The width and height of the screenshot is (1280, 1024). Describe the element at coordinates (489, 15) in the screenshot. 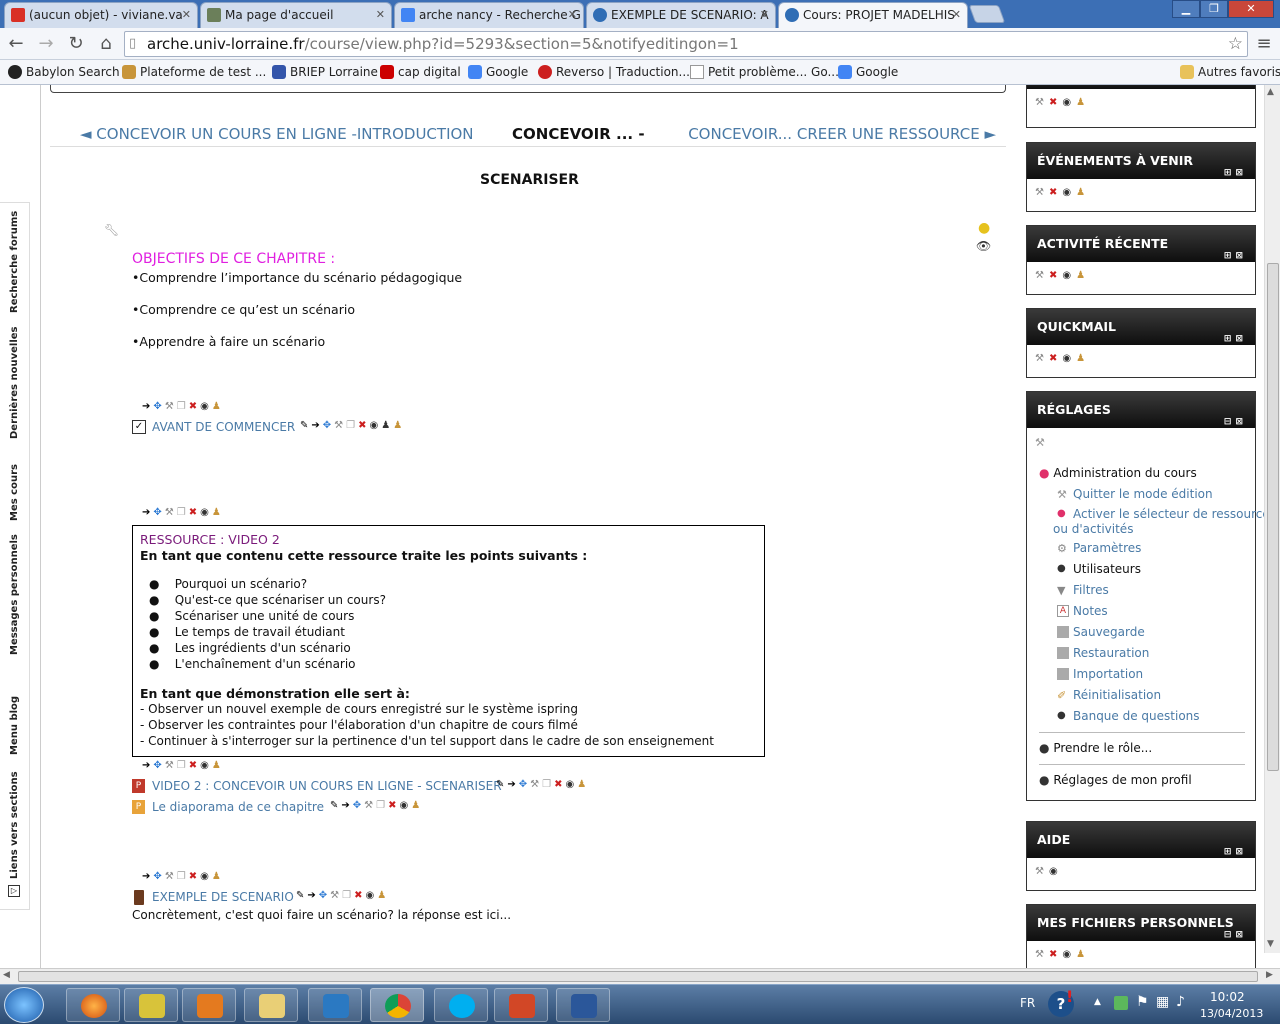

I see `tab-search: arche nancy - Recherche G ✕` at that location.